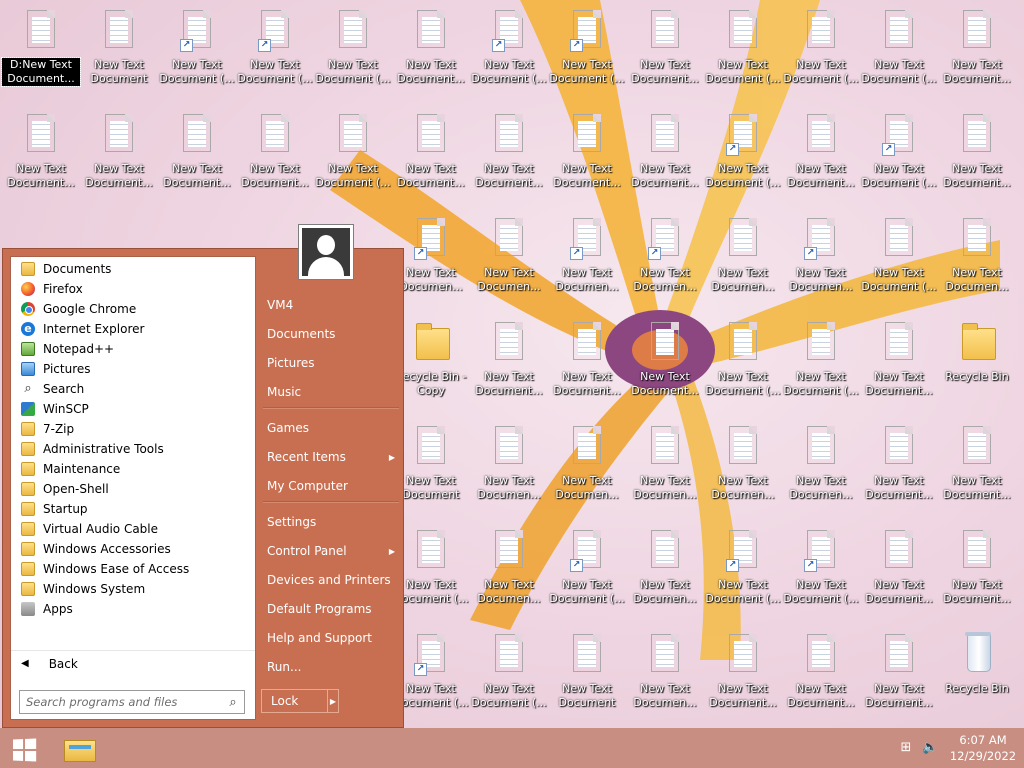 Image resolution: width=1024 pixels, height=768 pixels. I want to click on user-avatar, so click(326, 252).